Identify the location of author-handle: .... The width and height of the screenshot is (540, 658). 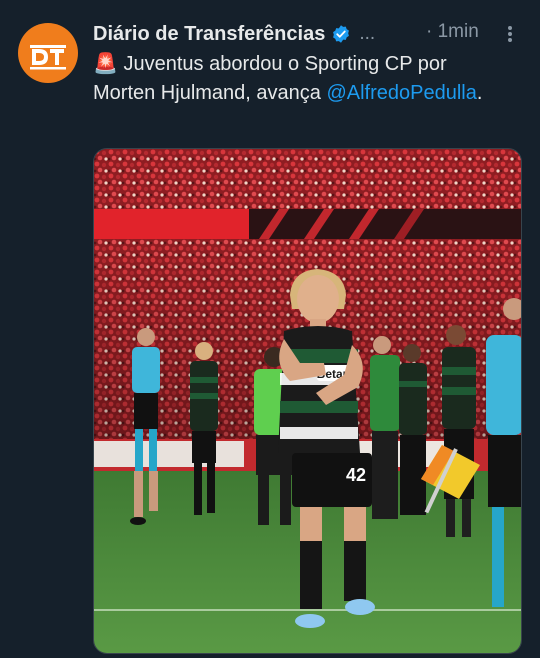
(367, 34).